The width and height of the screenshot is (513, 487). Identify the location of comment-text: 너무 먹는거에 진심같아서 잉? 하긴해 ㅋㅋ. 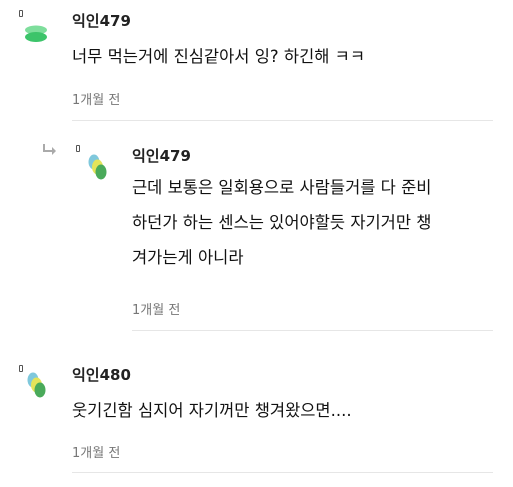
(219, 56).